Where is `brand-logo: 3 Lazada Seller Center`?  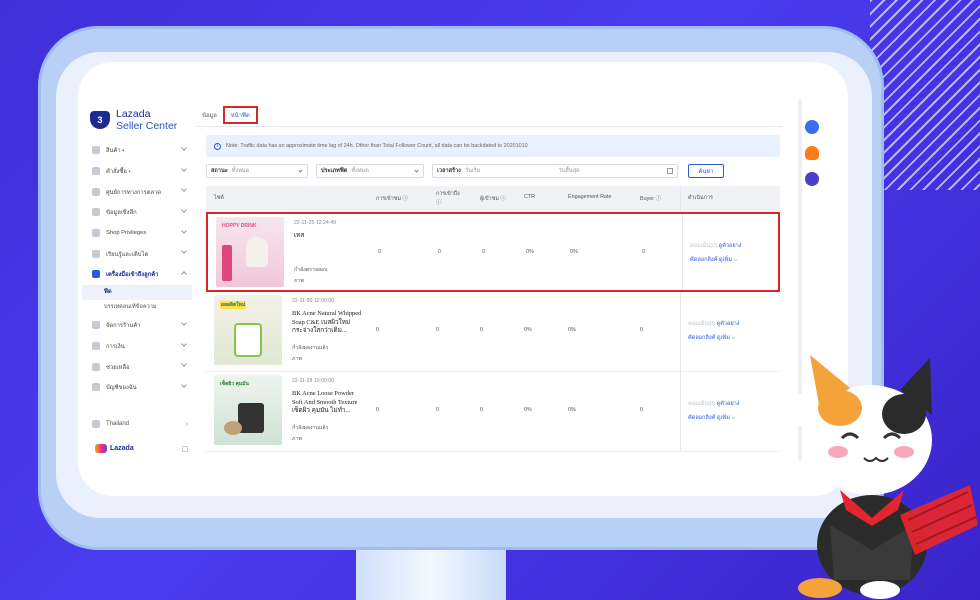
brand-logo: 3 Lazada Seller Center is located at coordinates (133, 120).